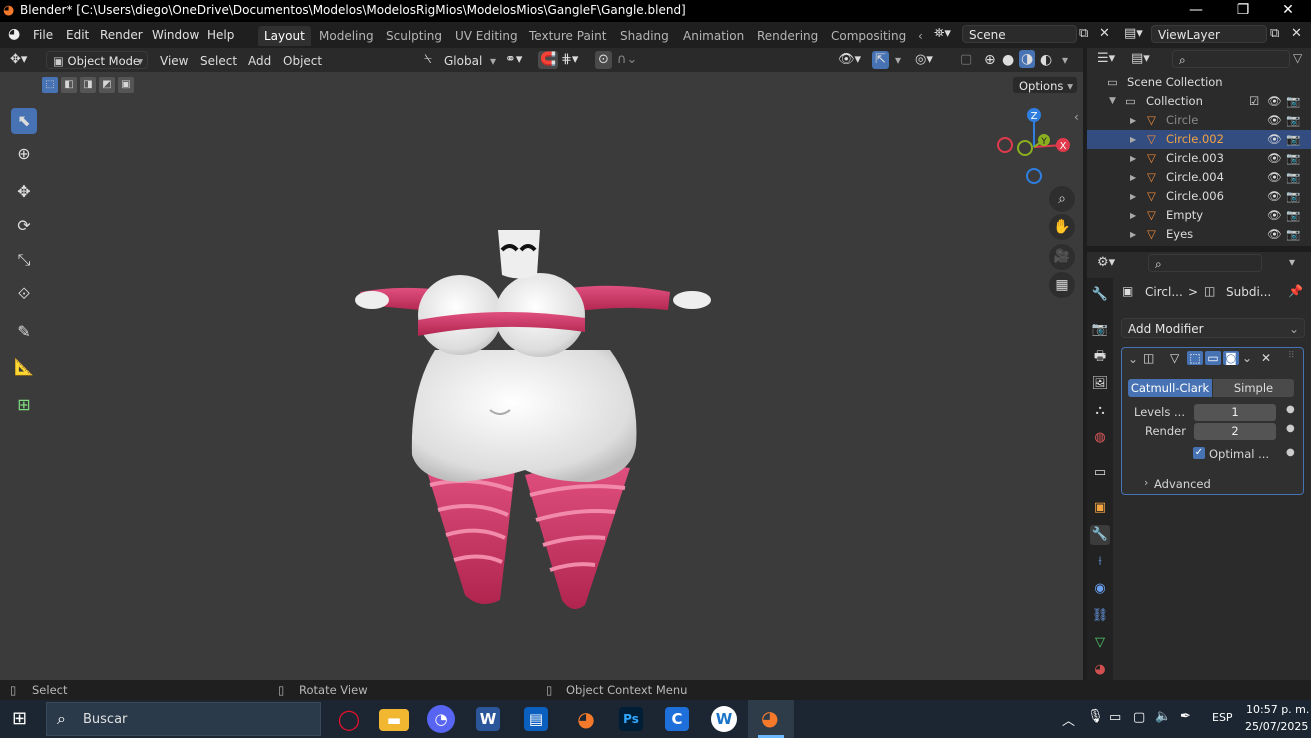  What do you see at coordinates (24, 260) in the screenshot?
I see `scale-tool-icon: ⤡` at bounding box center [24, 260].